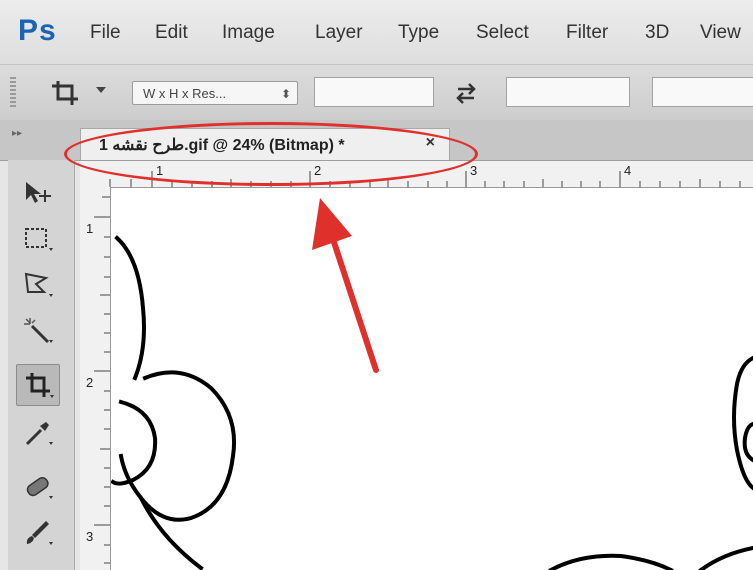  Describe the element at coordinates (657, 33) in the screenshot. I see `menu-3d: 3D` at that location.